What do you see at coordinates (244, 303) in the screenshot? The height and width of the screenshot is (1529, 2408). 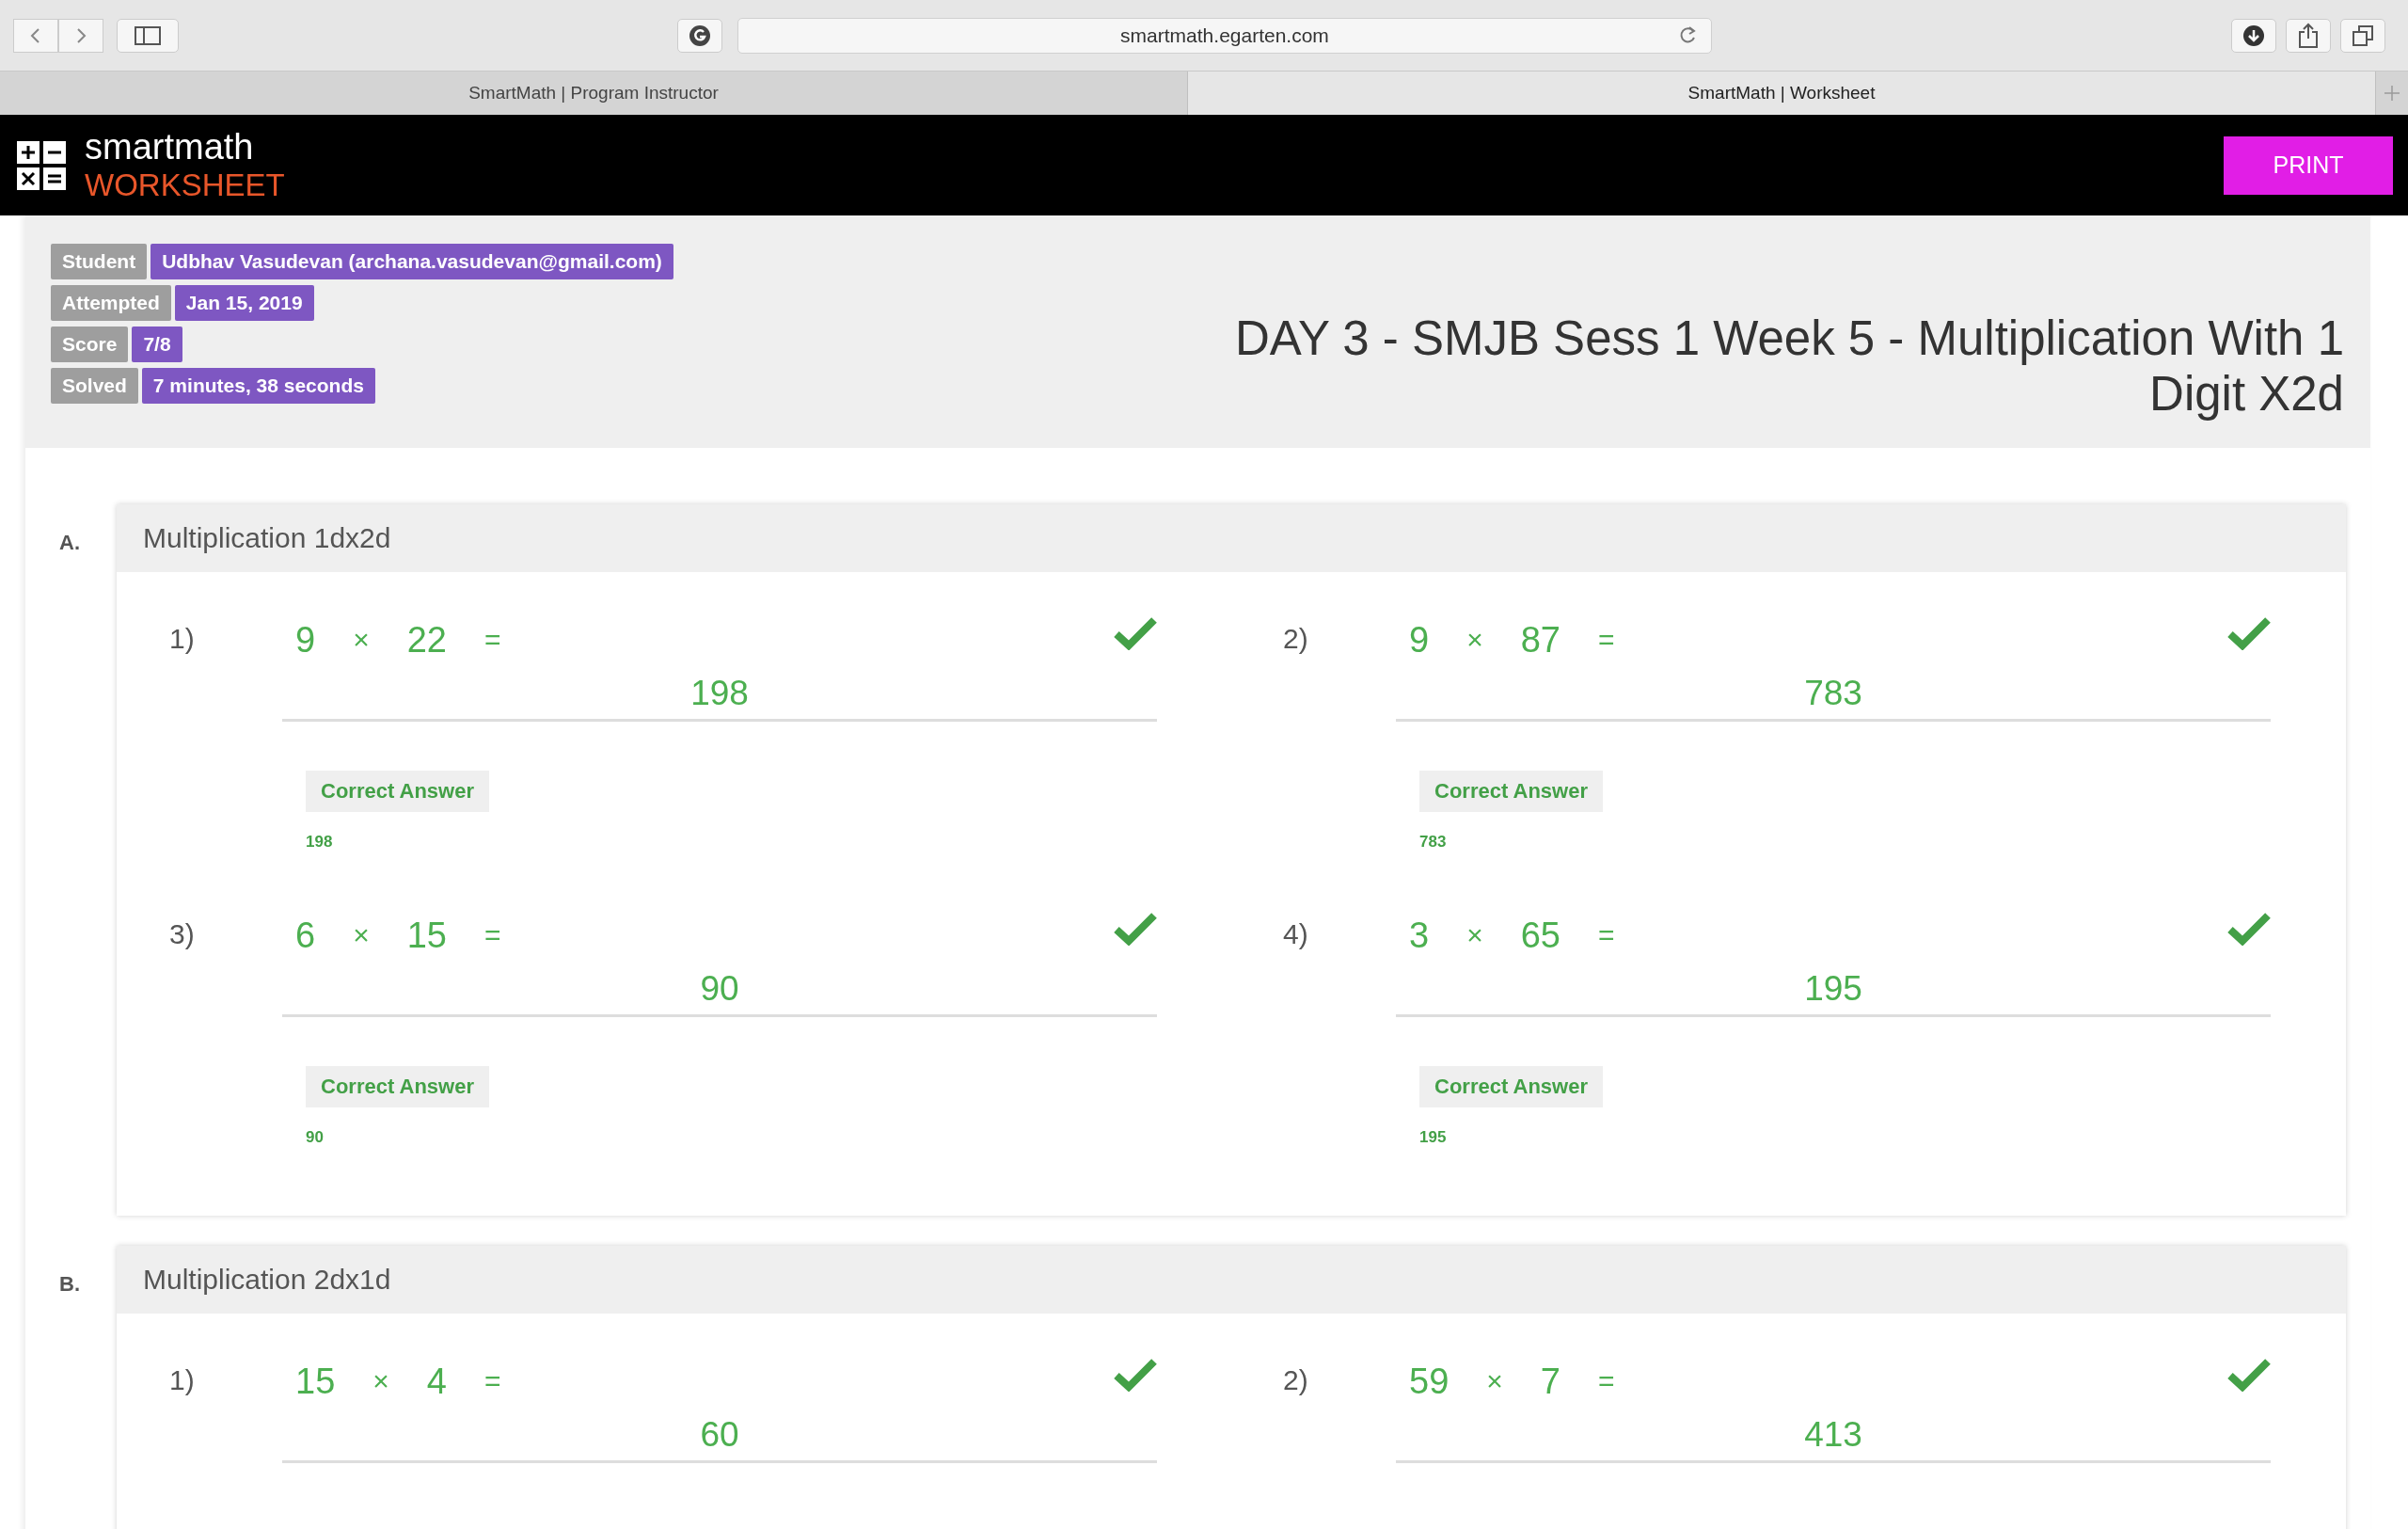 I see `info-value: Jan 15, 2019` at bounding box center [244, 303].